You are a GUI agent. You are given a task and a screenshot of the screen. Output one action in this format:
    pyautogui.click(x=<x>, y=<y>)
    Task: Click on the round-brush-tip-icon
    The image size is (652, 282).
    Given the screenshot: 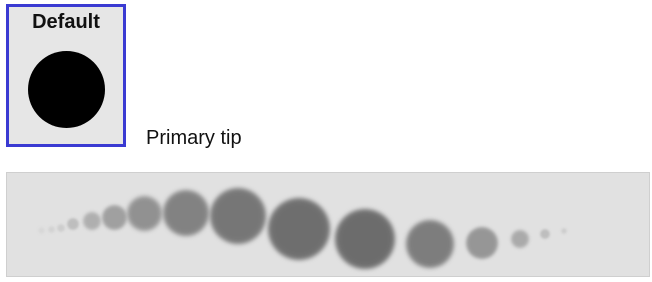 What is the action you would take?
    pyautogui.click(x=66, y=89)
    